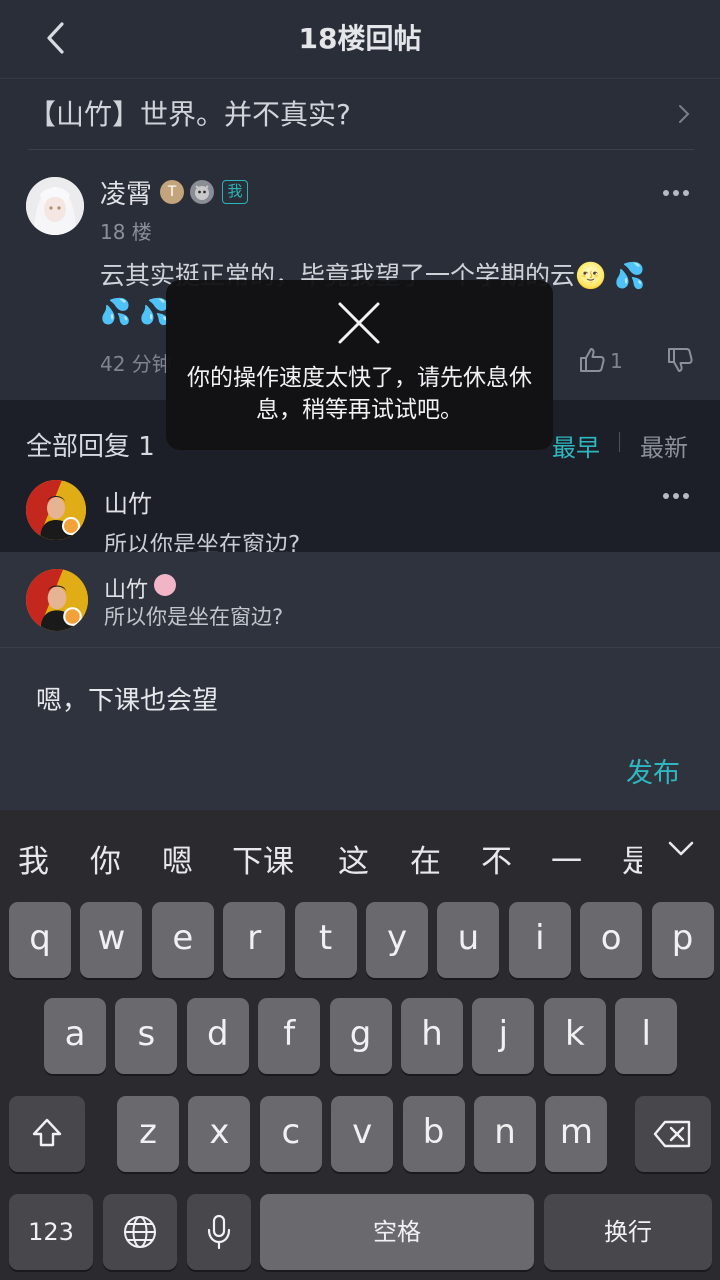 The image size is (720, 1280). I want to click on key-o: o, so click(611, 940).